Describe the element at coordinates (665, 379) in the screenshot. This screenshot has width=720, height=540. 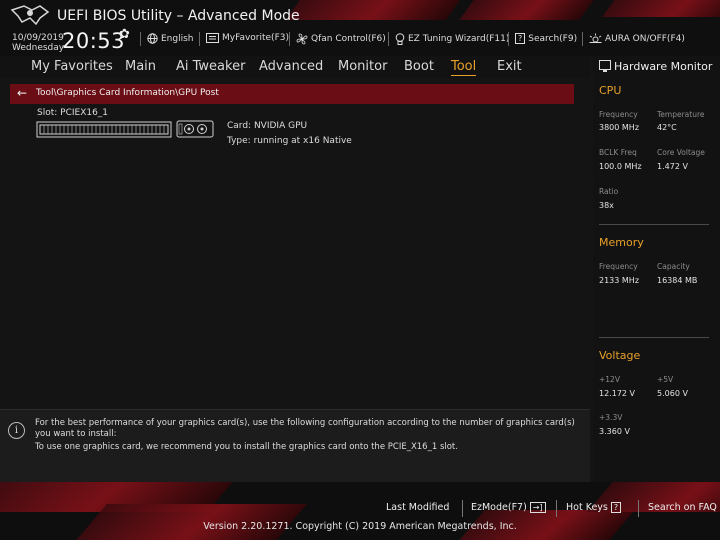
I see `v5-label: +5V` at that location.